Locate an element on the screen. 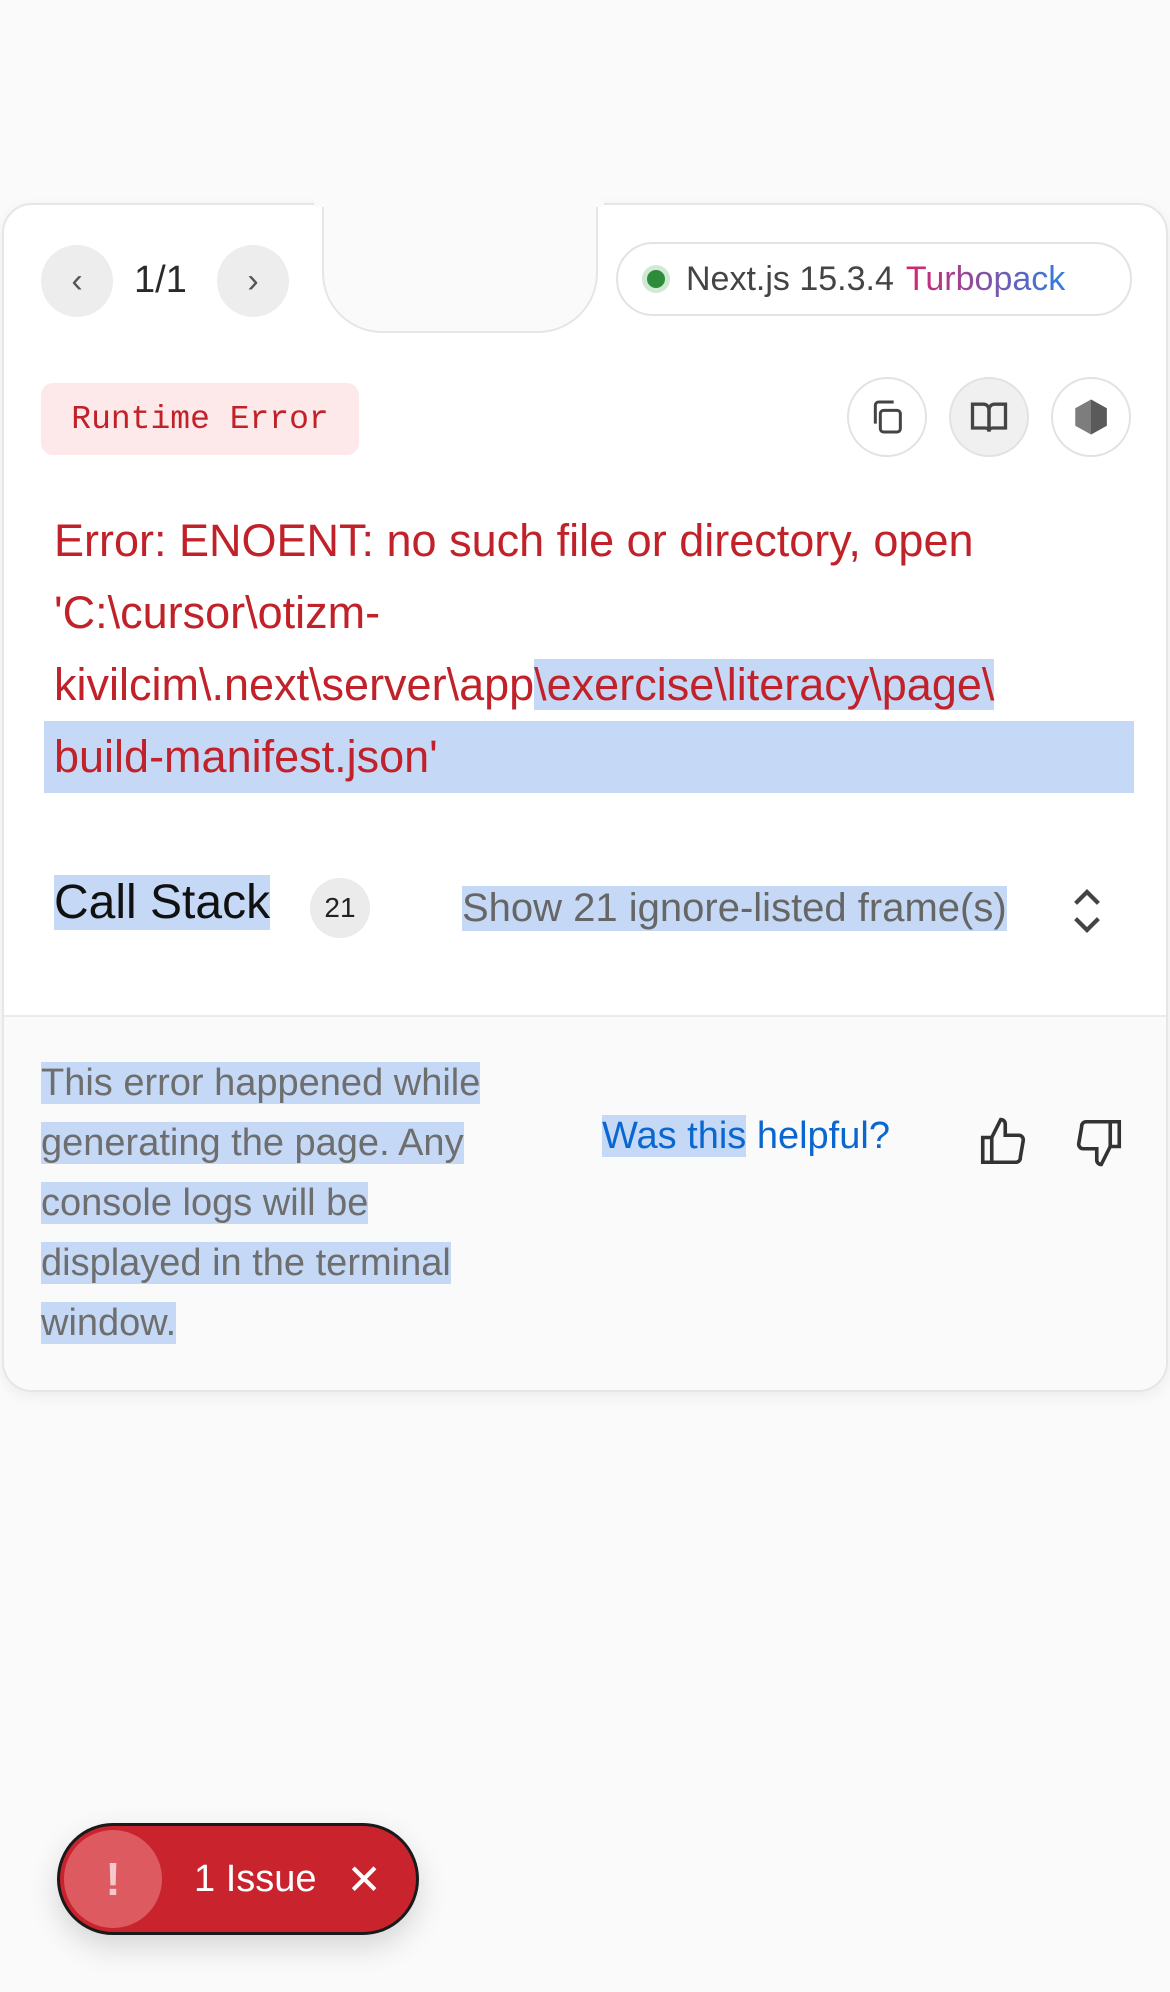 Image resolution: width=1170 pixels, height=1992 pixels. book-icon is located at coordinates (989, 417).